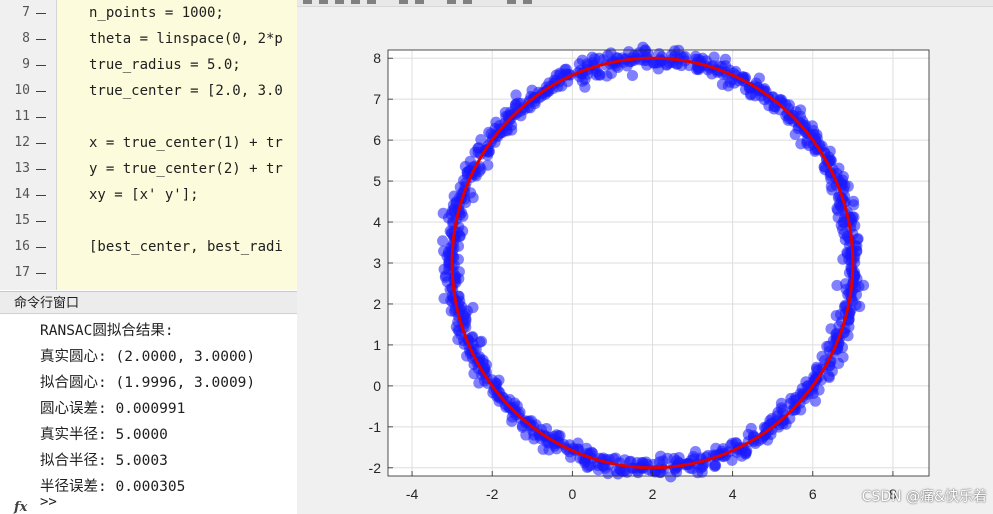 The width and height of the screenshot is (993, 514). I want to click on code-line: 11, so click(148, 117).